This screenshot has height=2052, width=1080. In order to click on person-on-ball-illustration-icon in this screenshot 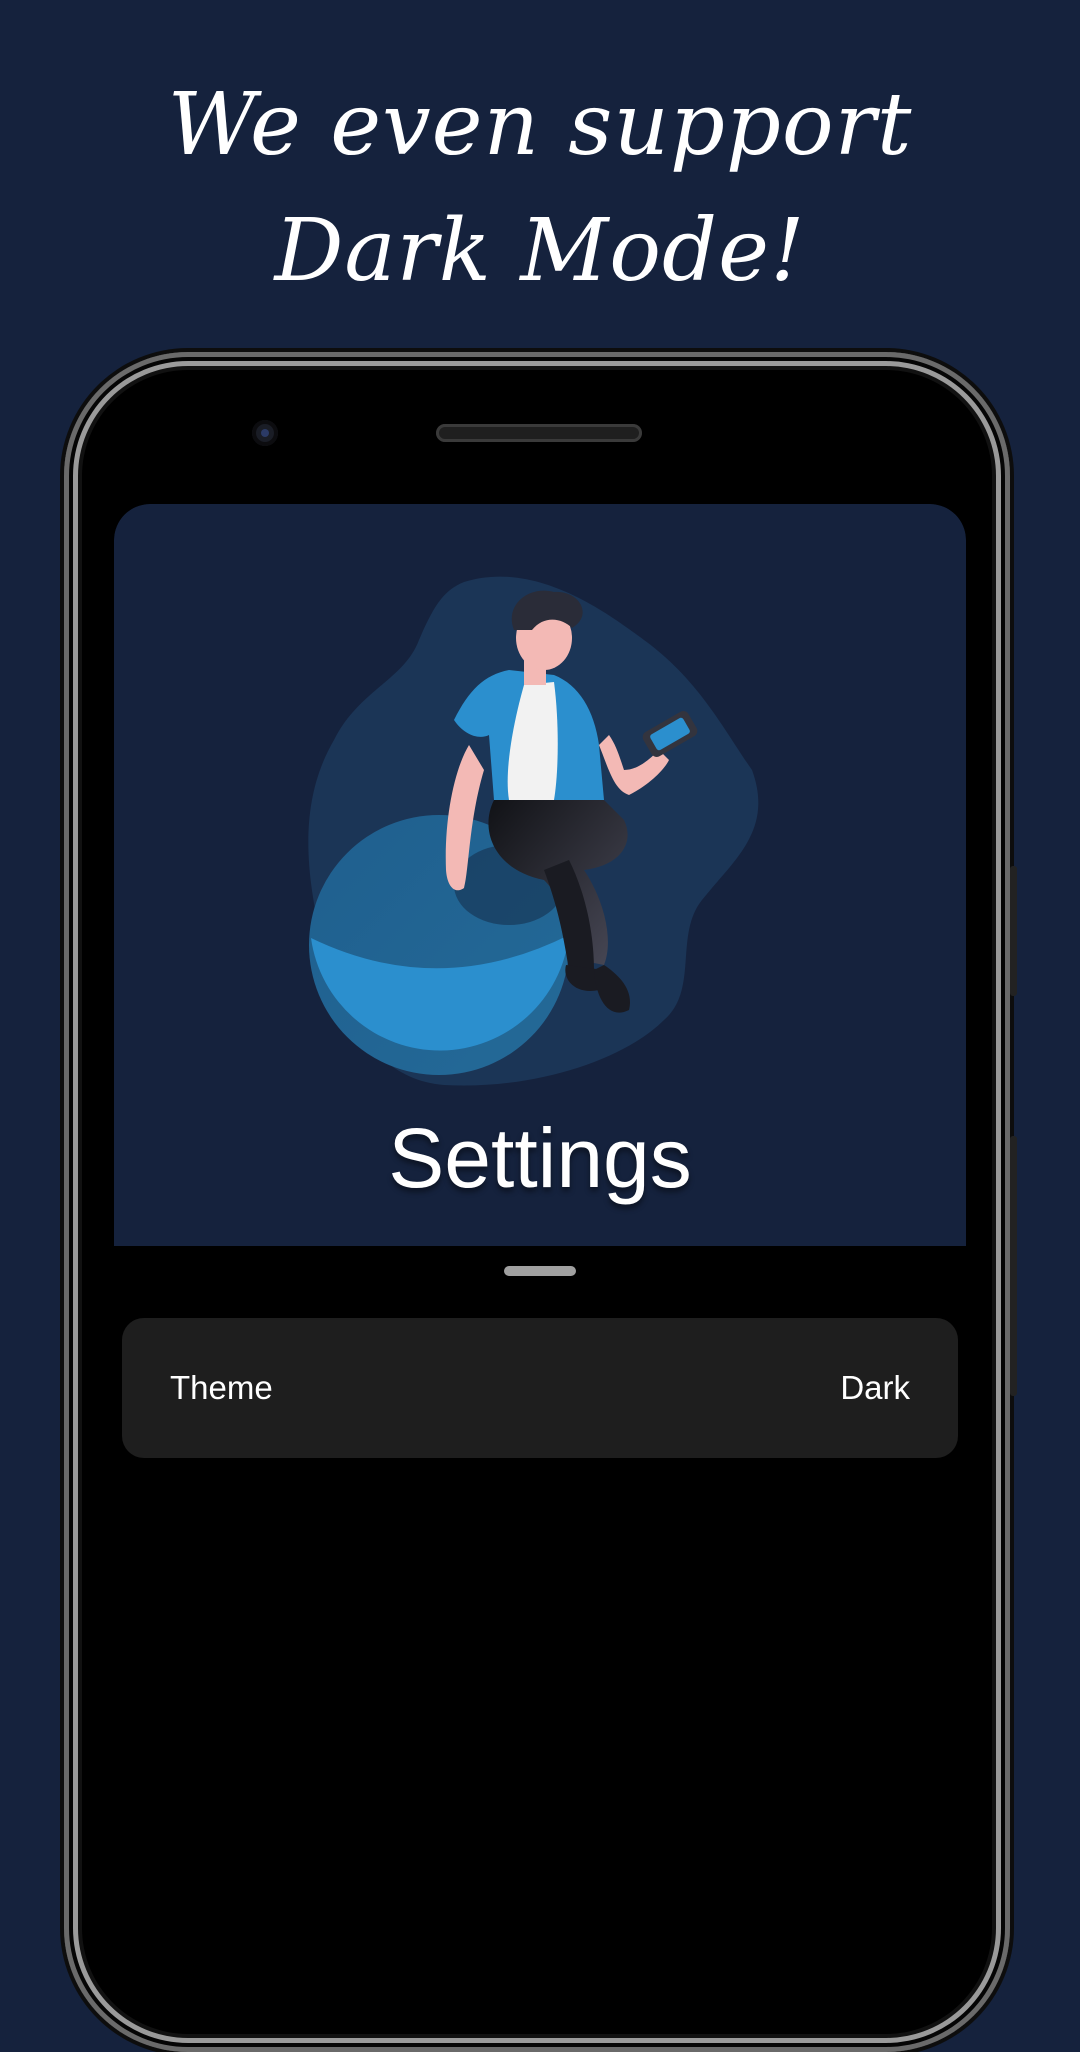, I will do `click(533, 831)`.